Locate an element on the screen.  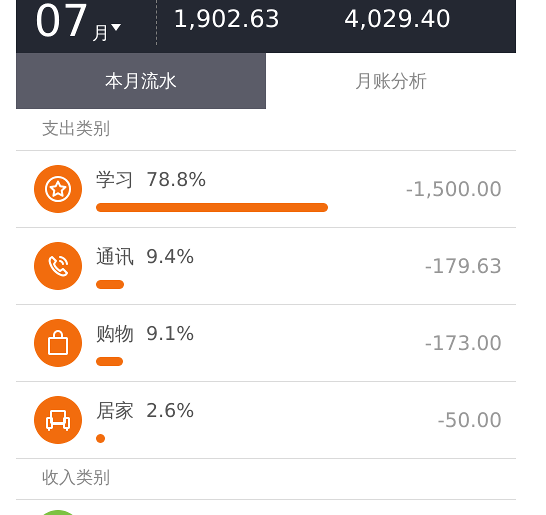
month-selector: 07 月 is located at coordinates (86, 22).